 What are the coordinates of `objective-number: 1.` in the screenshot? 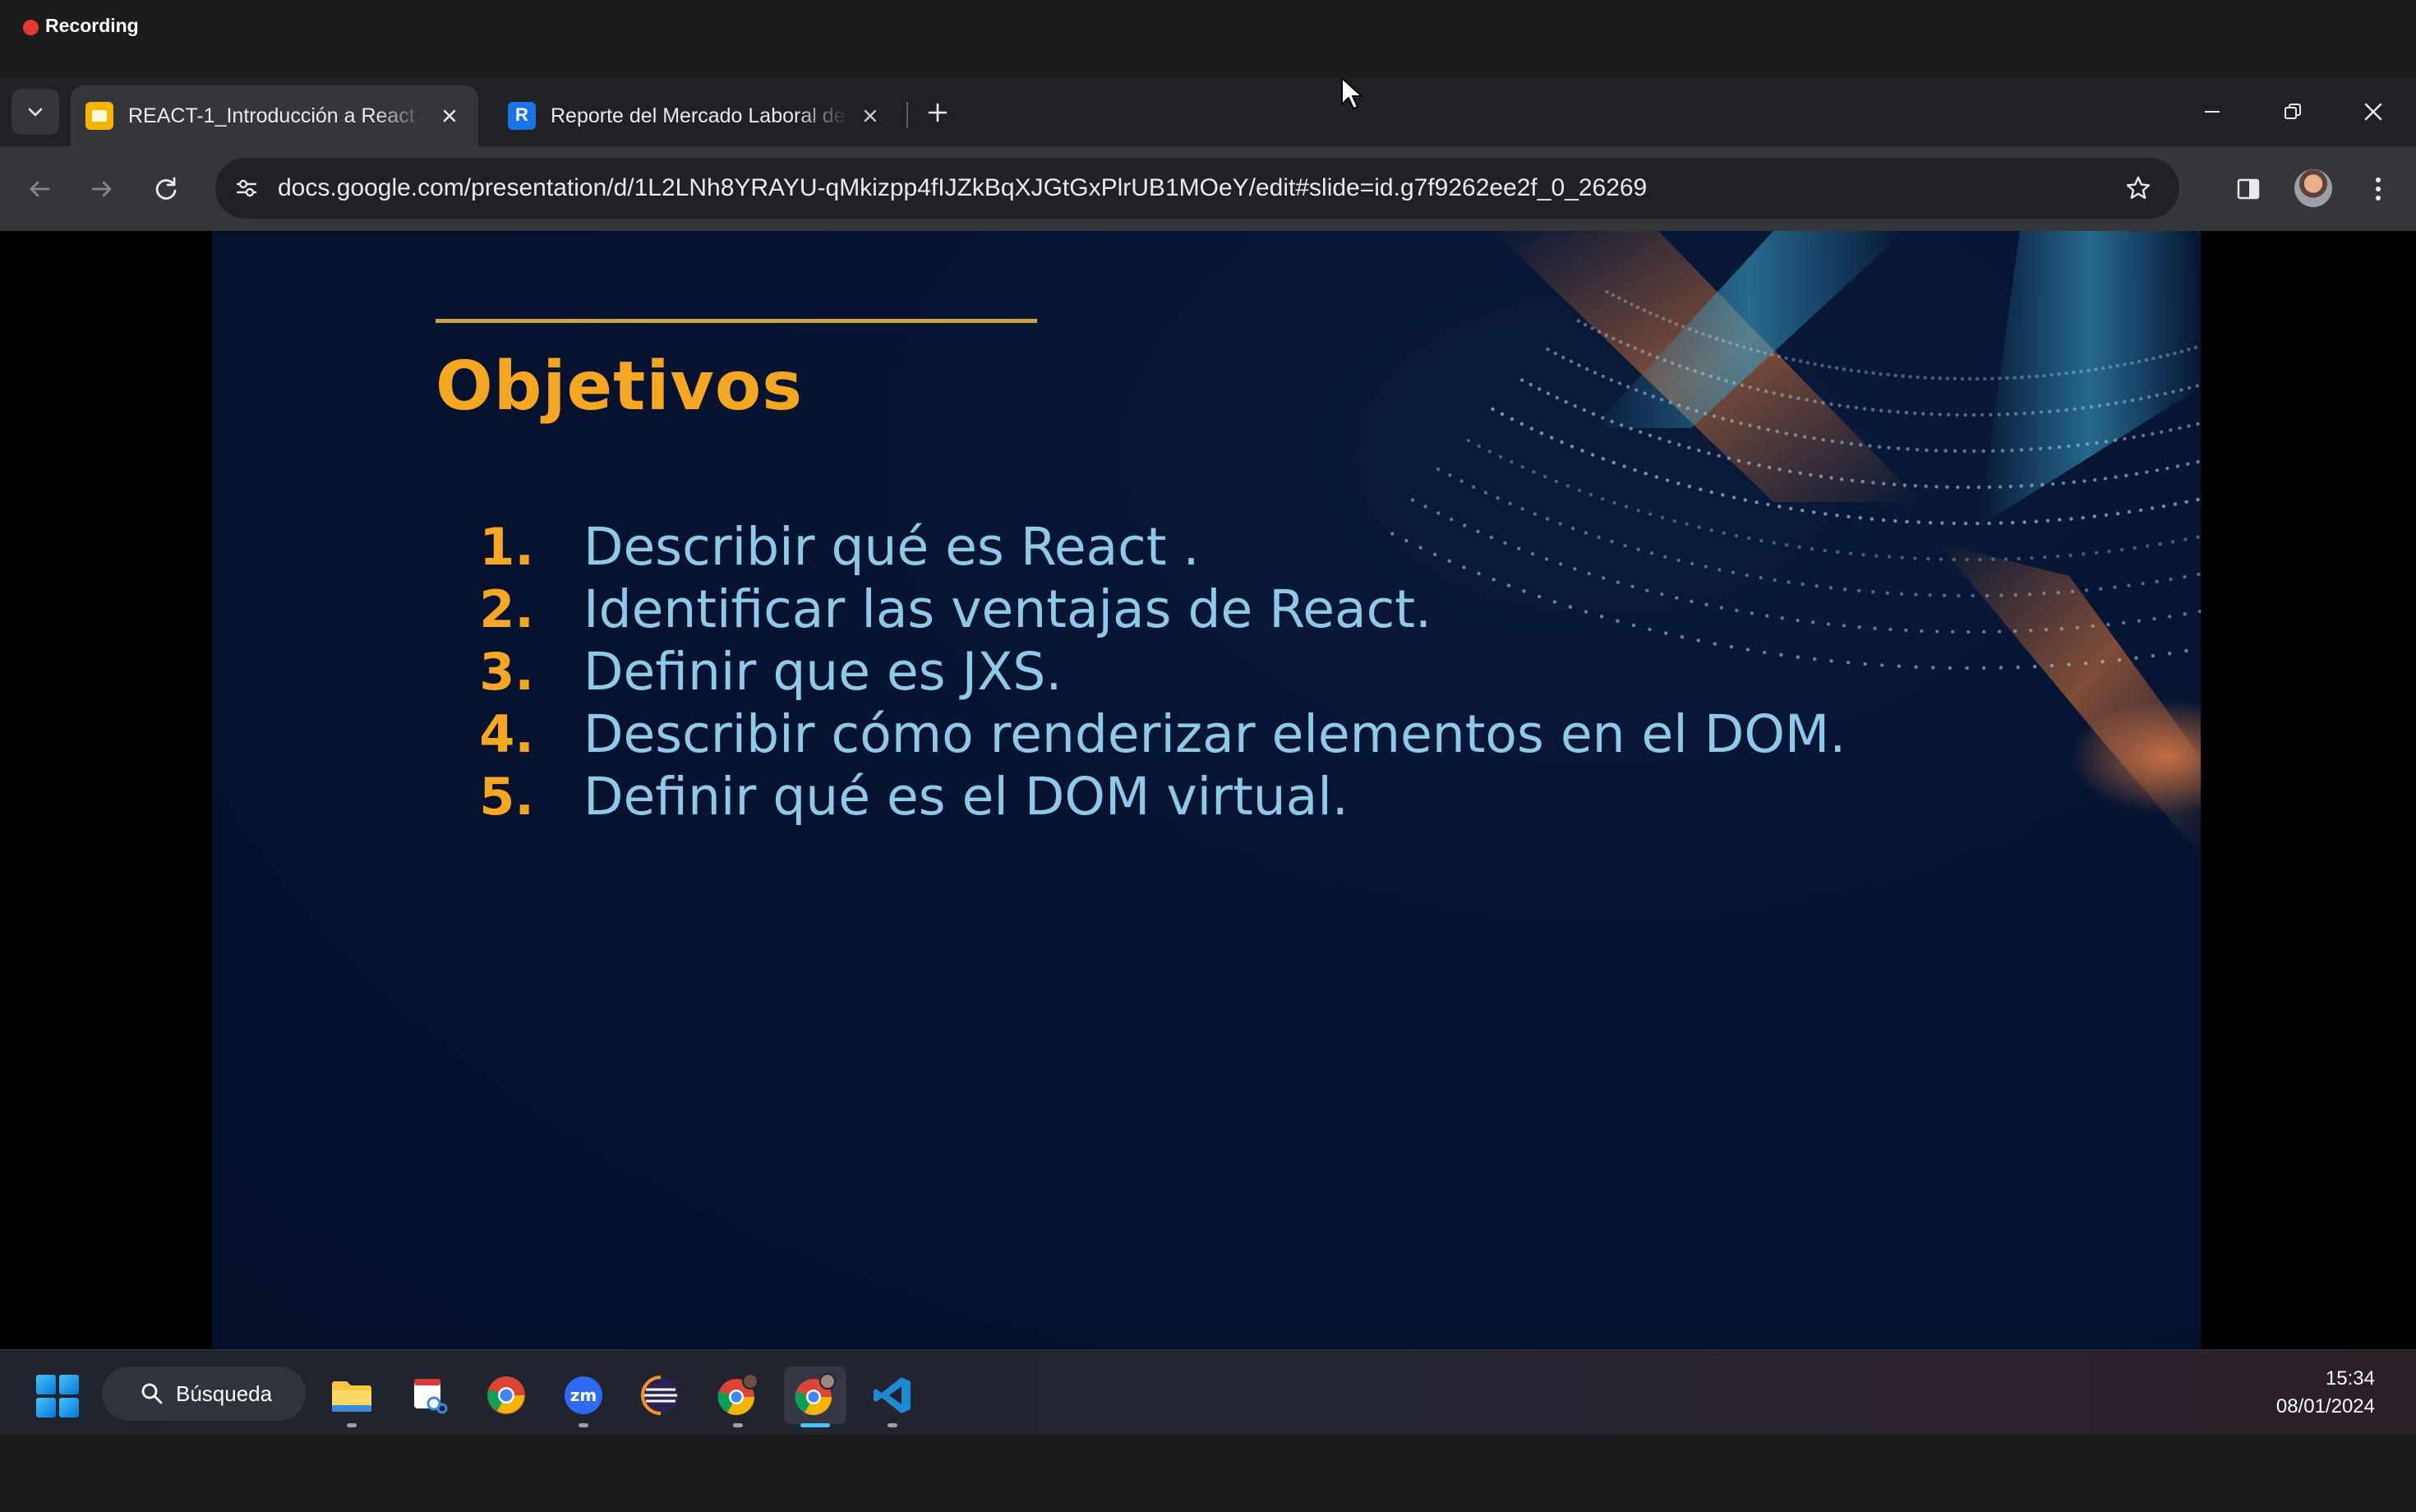 It's located at (507, 547).